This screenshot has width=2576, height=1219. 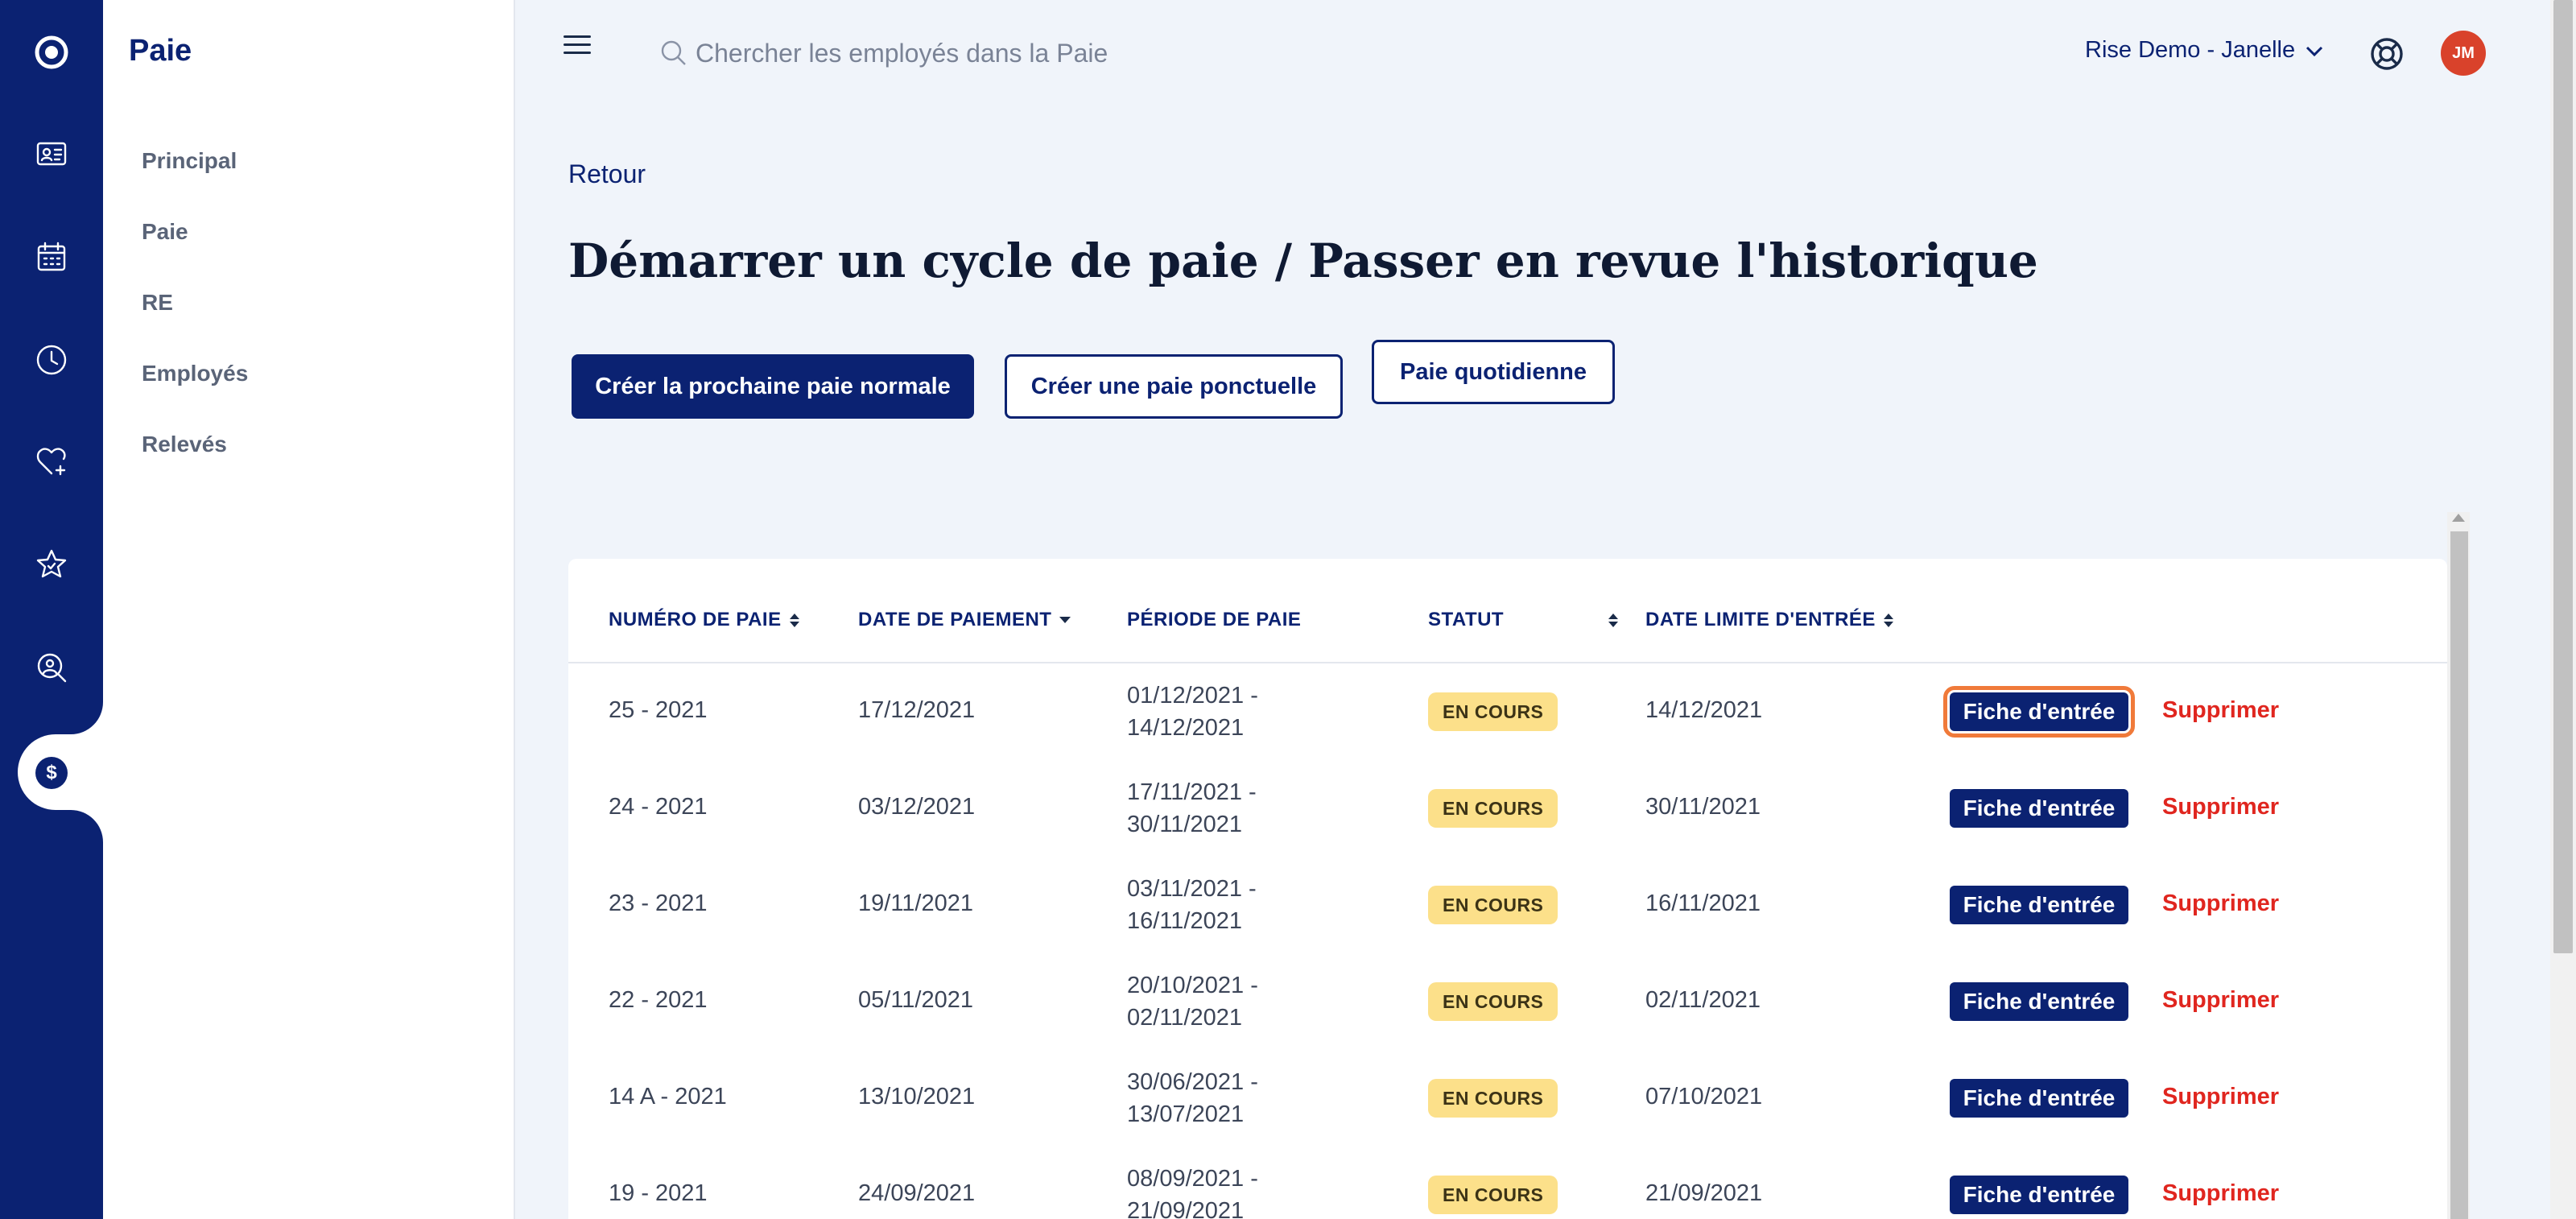 I want to click on cell-number: 23 - 2021, so click(x=658, y=903).